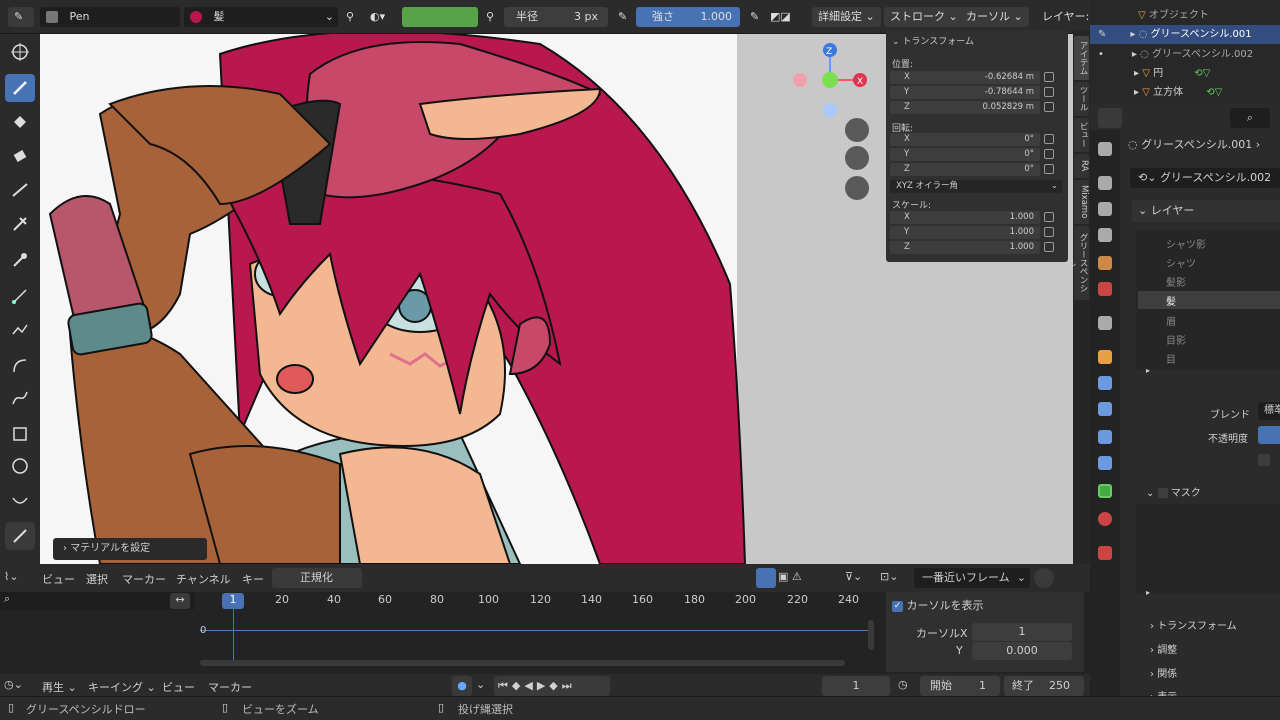 Image resolution: width=1280 pixels, height=720 pixels. Describe the element at coordinates (790, 576) in the screenshot. I see `box-select-icon: ▣ ⚠` at that location.